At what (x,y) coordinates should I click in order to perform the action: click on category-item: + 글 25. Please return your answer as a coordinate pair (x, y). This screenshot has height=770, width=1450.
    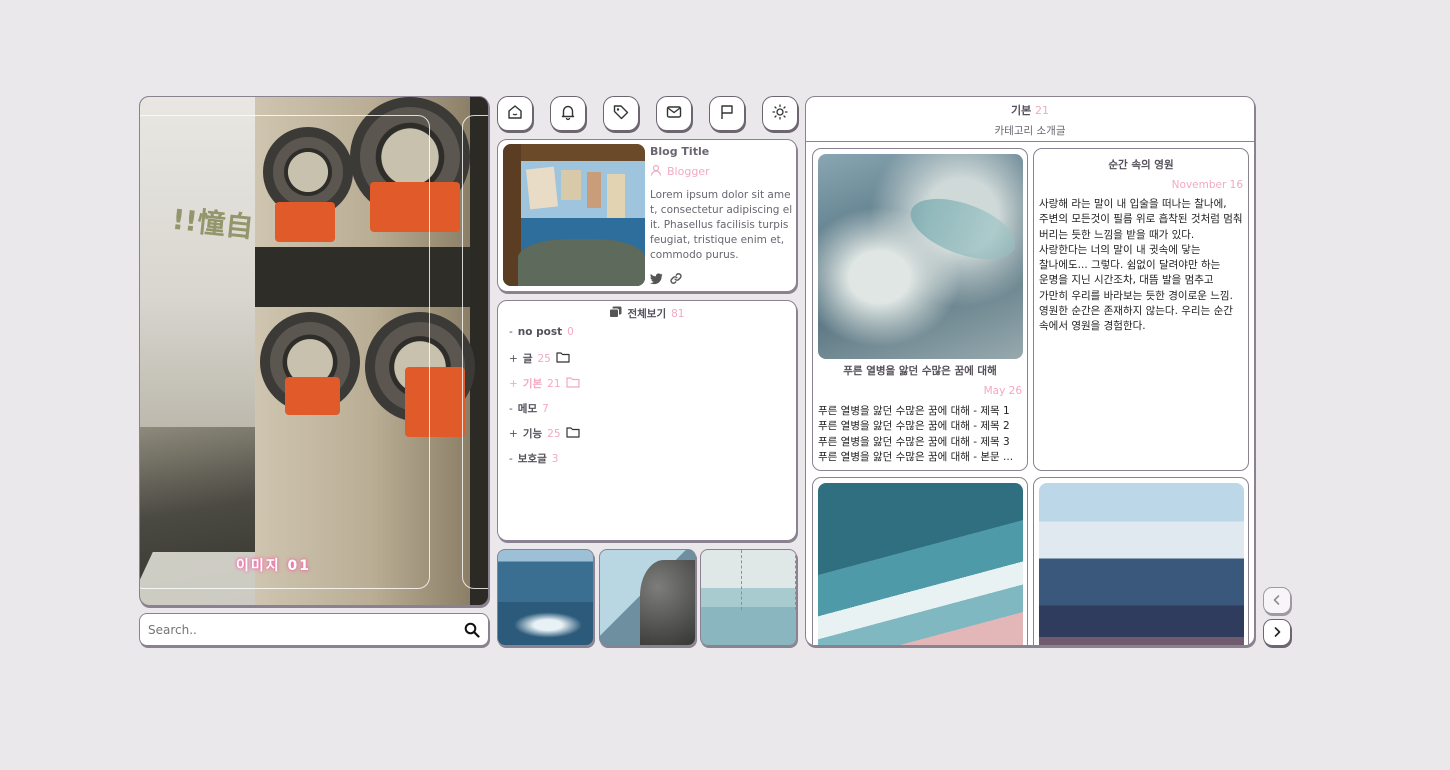
    Looking at the image, I should click on (539, 358).